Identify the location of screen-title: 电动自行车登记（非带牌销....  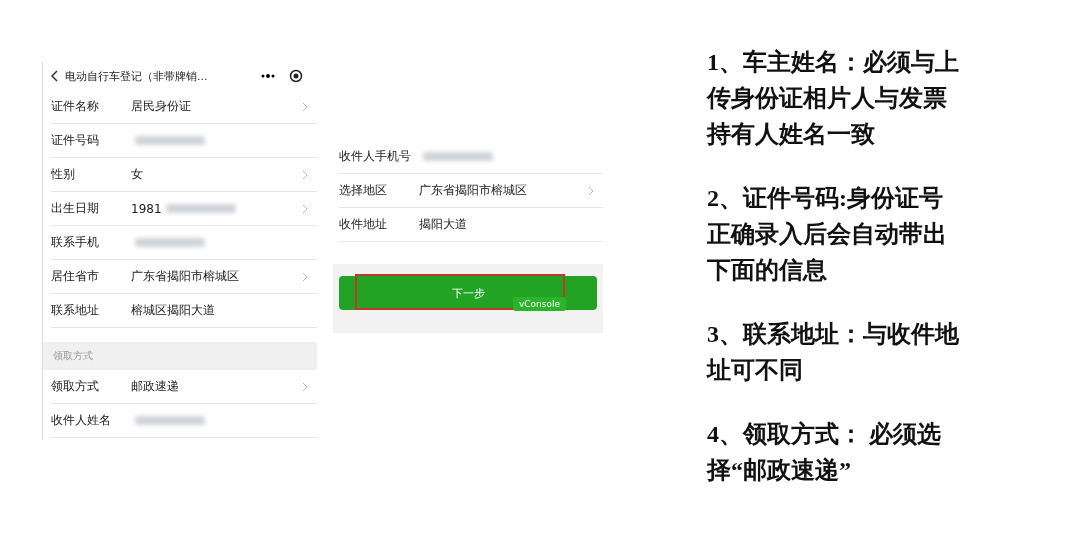
(137, 76).